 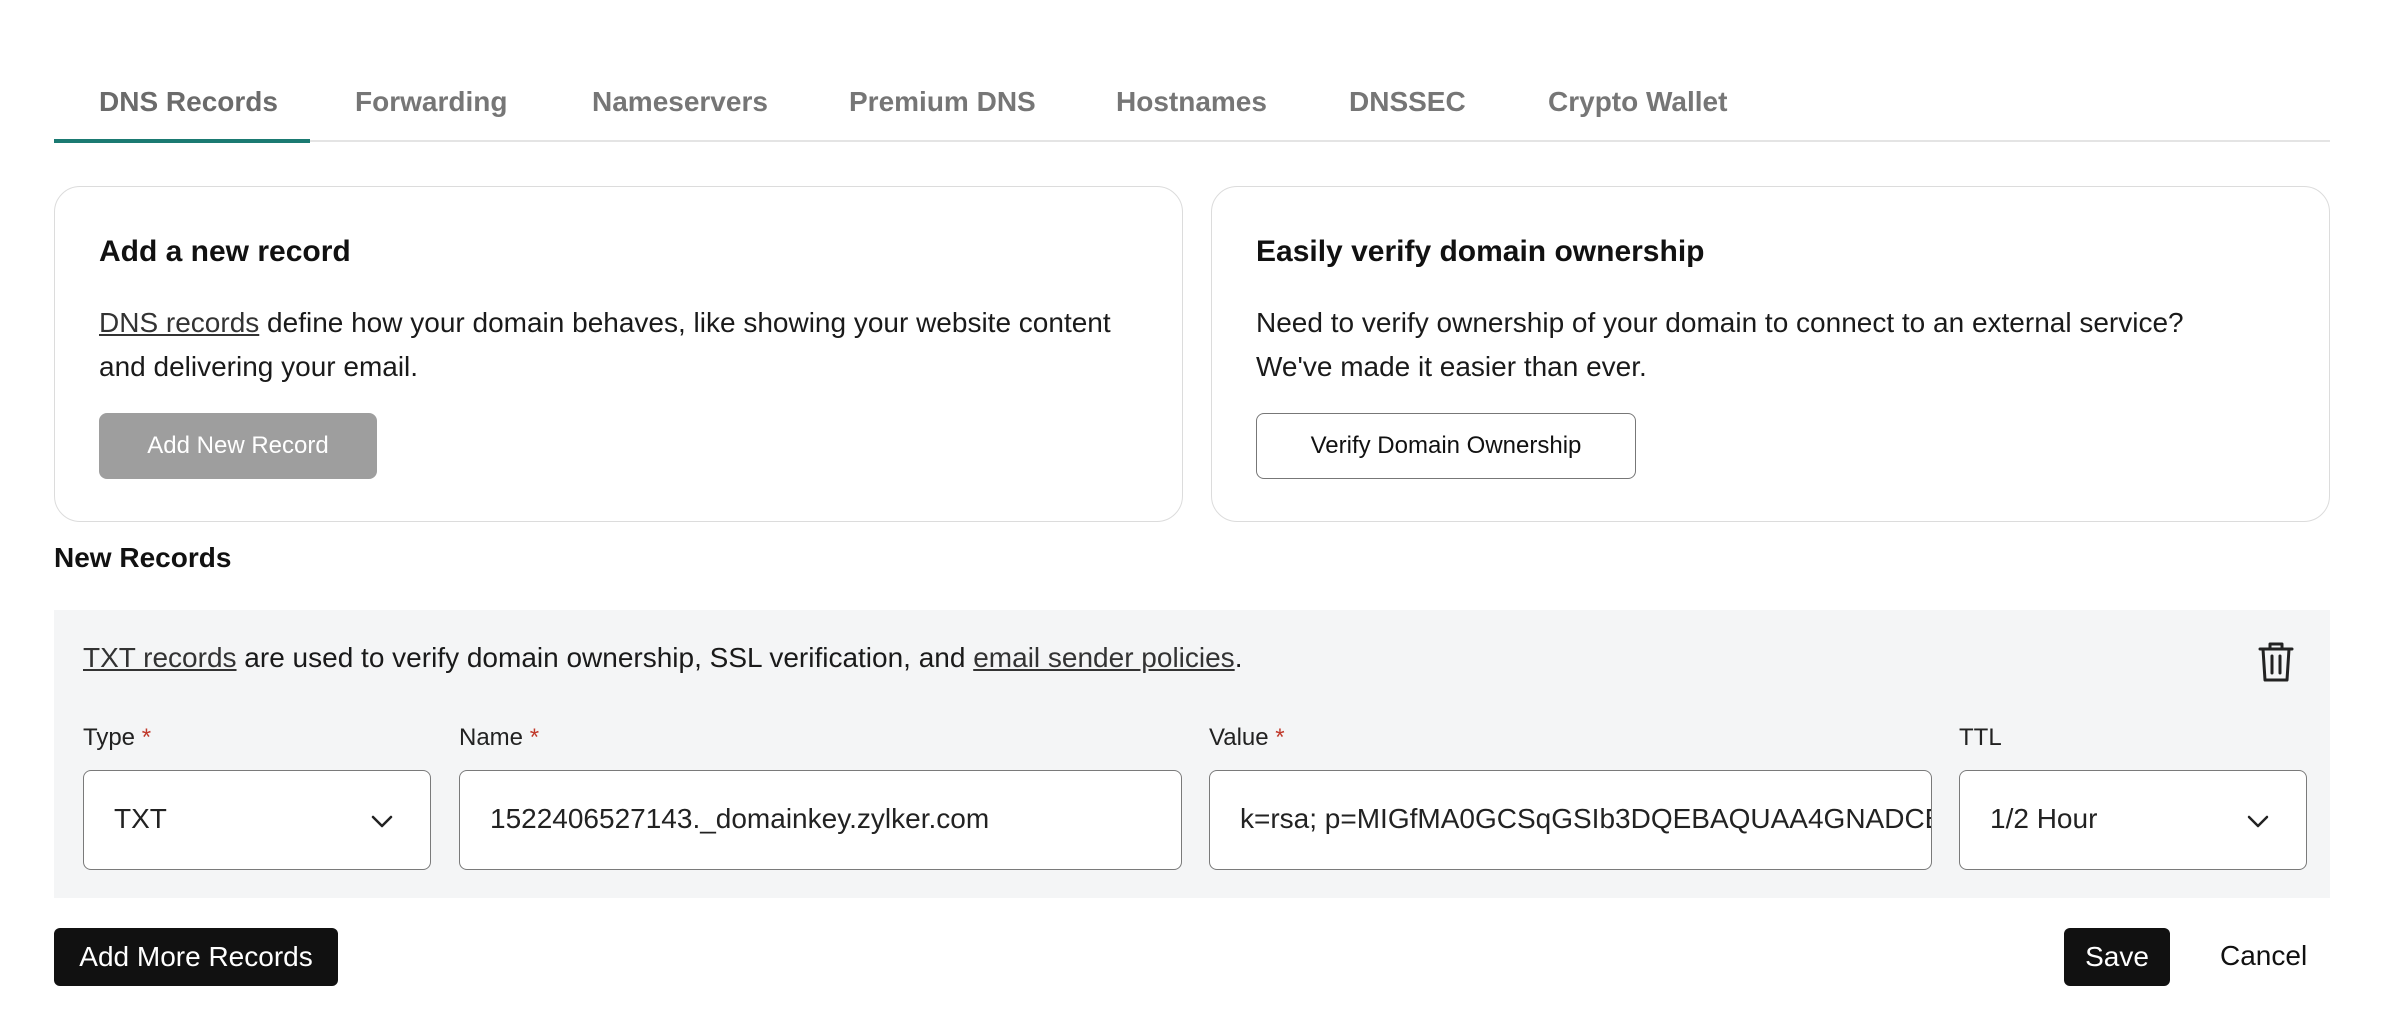 What do you see at coordinates (182, 141) in the screenshot?
I see `active-tab-indicator` at bounding box center [182, 141].